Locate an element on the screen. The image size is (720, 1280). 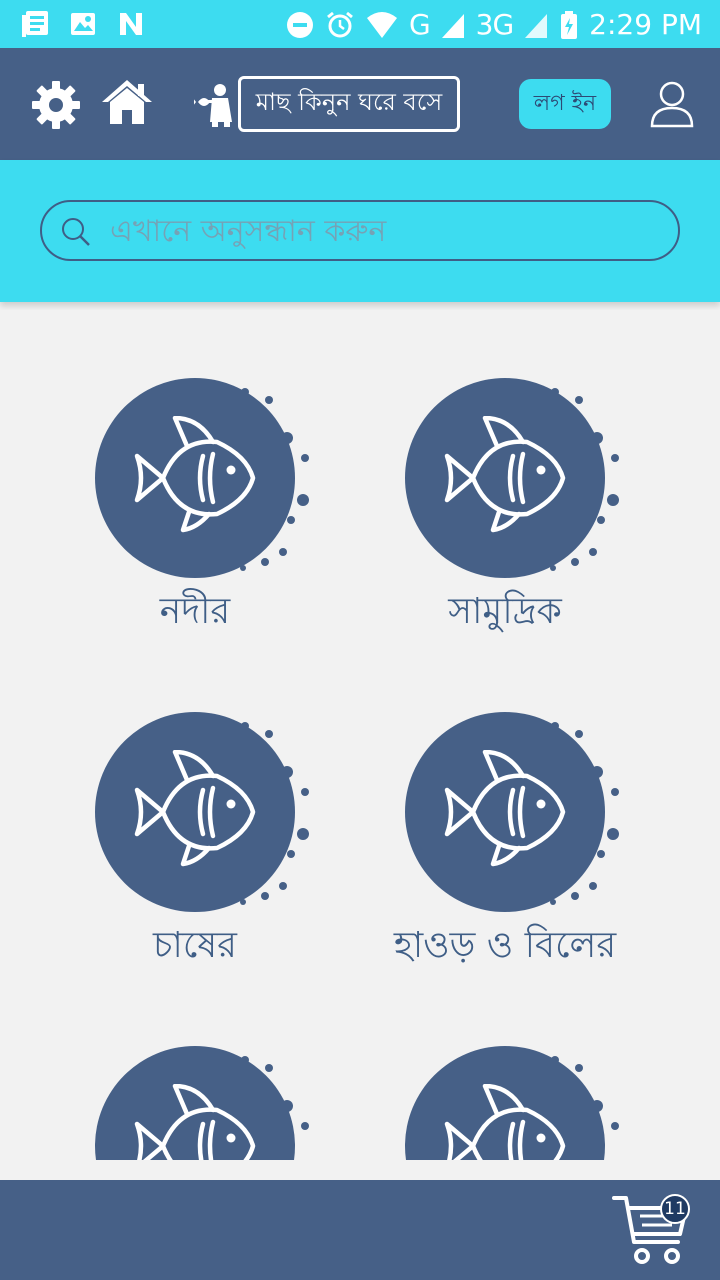
image-icon is located at coordinates (83, 24).